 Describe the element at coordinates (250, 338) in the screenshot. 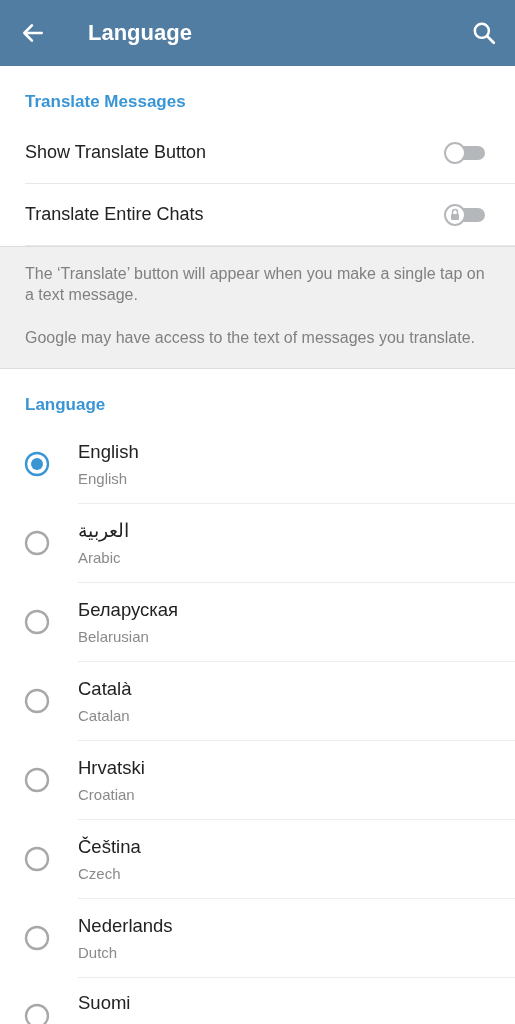

I see `info-text: Google may have access to the text of messages you translate.` at that location.